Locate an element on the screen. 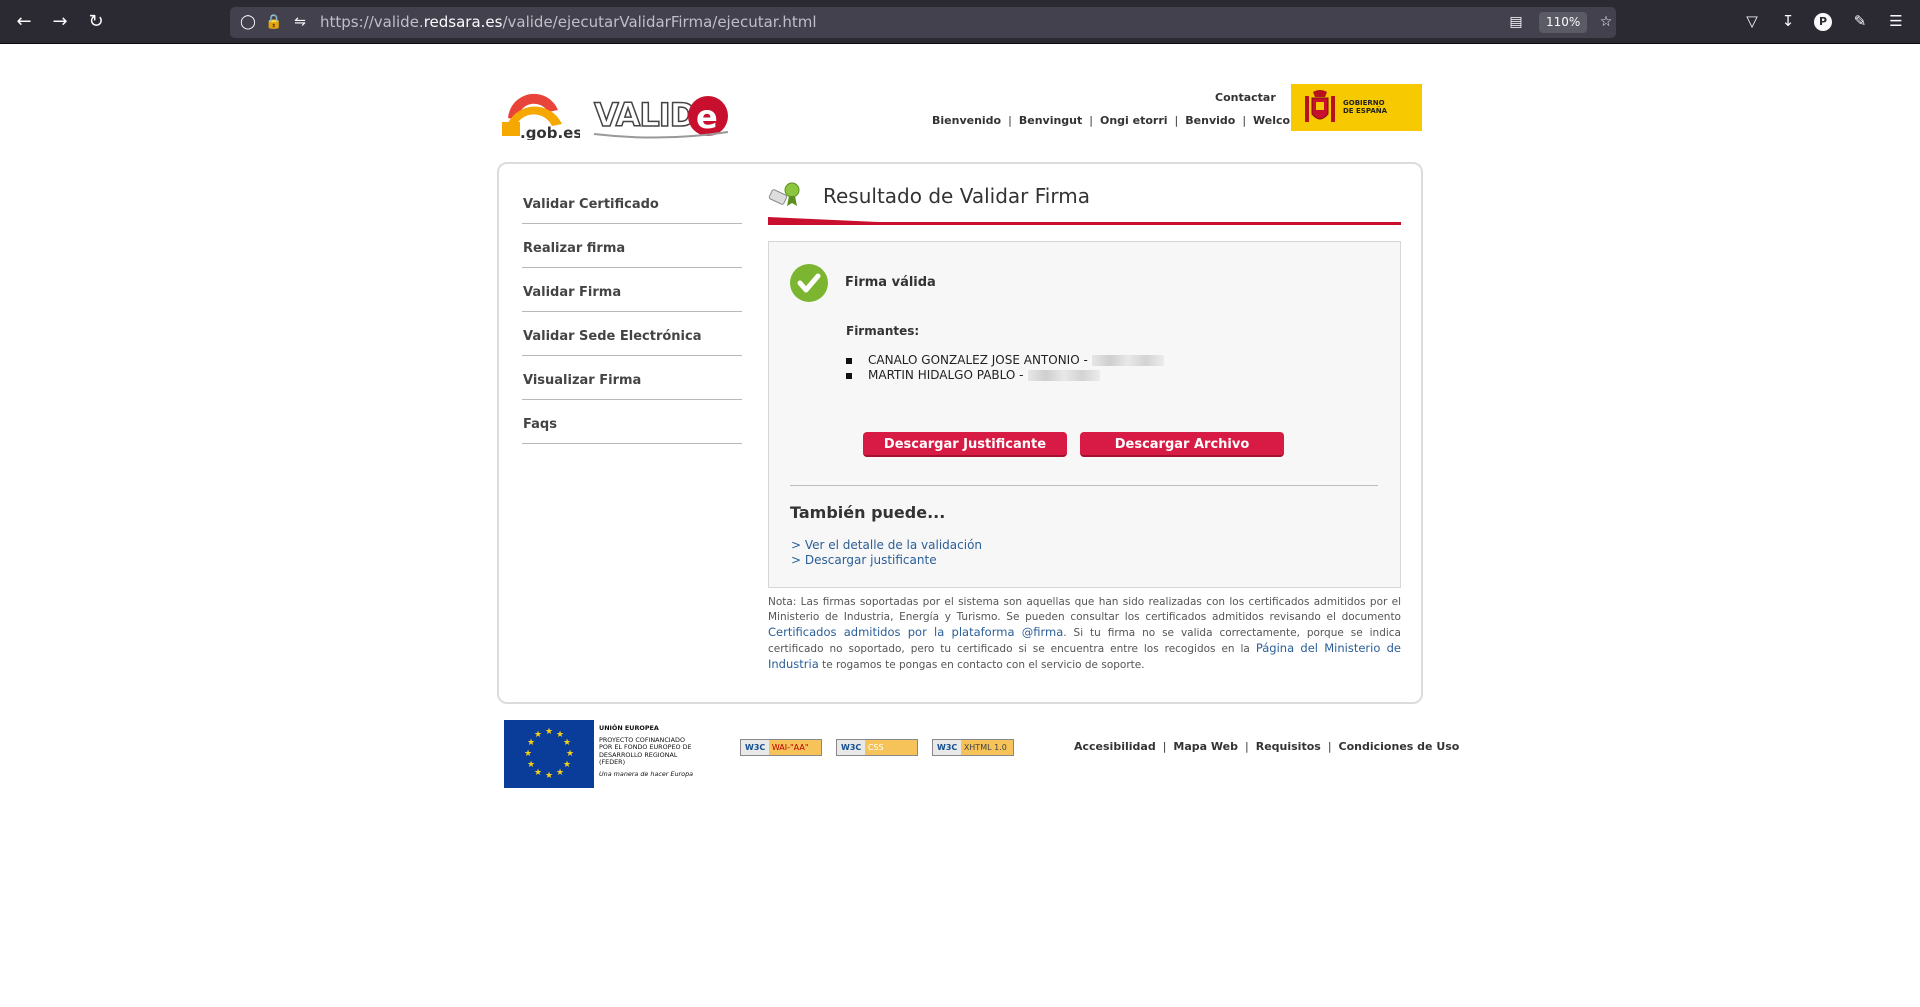 The image size is (1920, 1007). reader-view-icon: ▤ is located at coordinates (1516, 22).